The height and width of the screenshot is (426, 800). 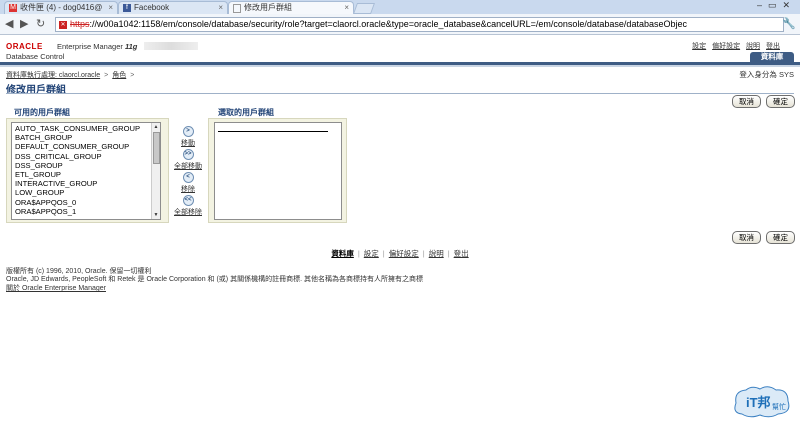 I want to click on gmail-icon: M, so click(x=13, y=8).